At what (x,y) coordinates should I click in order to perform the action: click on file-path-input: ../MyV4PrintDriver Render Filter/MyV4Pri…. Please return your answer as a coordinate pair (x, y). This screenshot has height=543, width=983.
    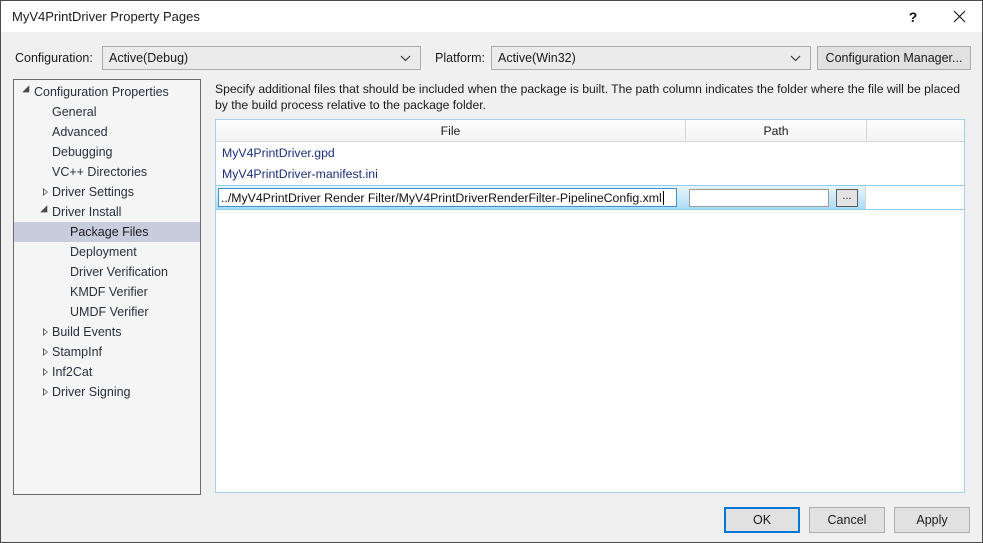
    Looking at the image, I should click on (447, 197).